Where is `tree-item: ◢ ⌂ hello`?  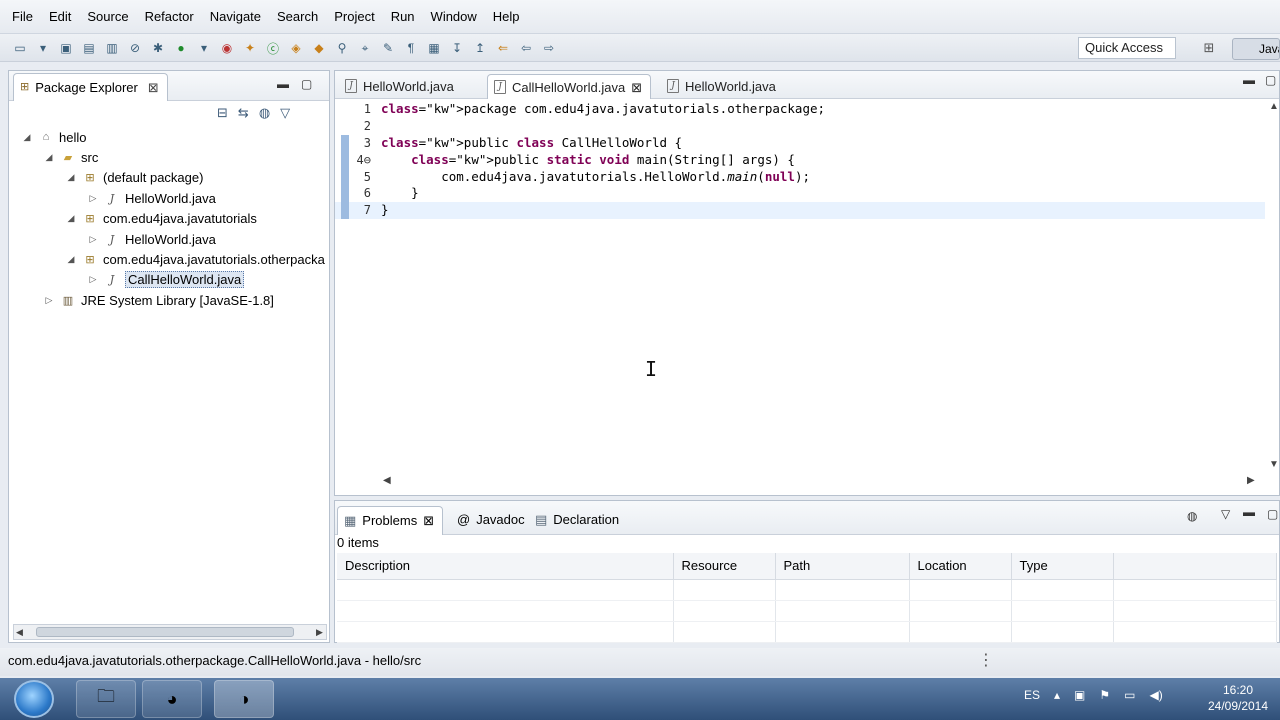 tree-item: ◢ ⌂ hello is located at coordinates (169, 137).